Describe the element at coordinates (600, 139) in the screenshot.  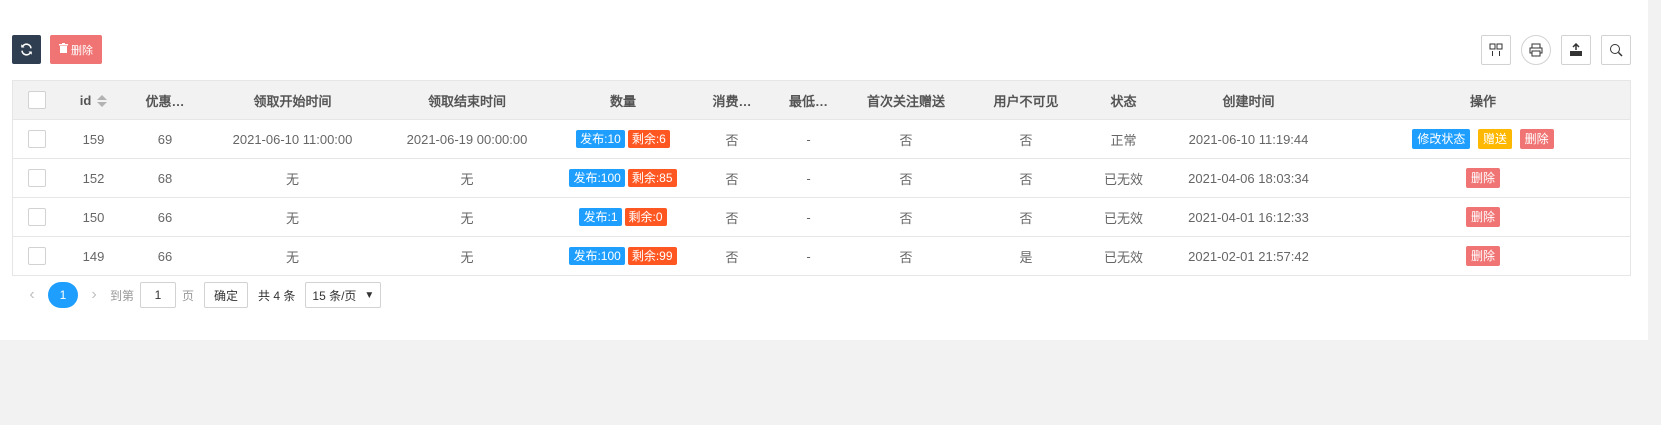
I see `issued-badge: 发布:10` at that location.